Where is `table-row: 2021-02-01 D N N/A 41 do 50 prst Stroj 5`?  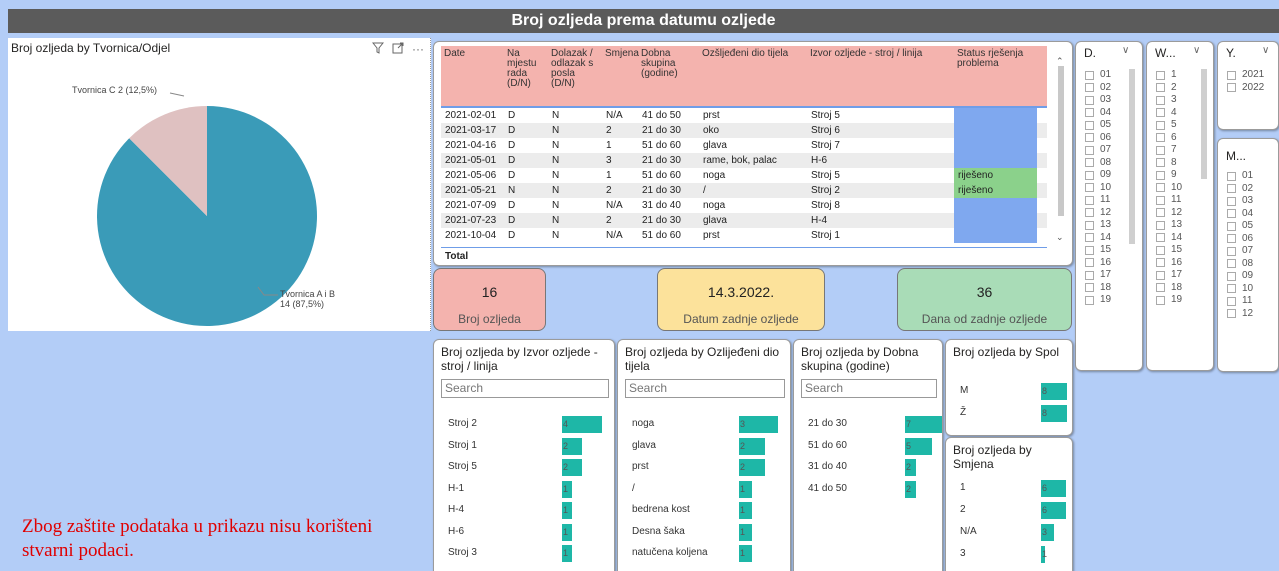
table-row: 2021-02-01 D N N/A 41 do 50 prst Stroj 5 is located at coordinates (744, 115).